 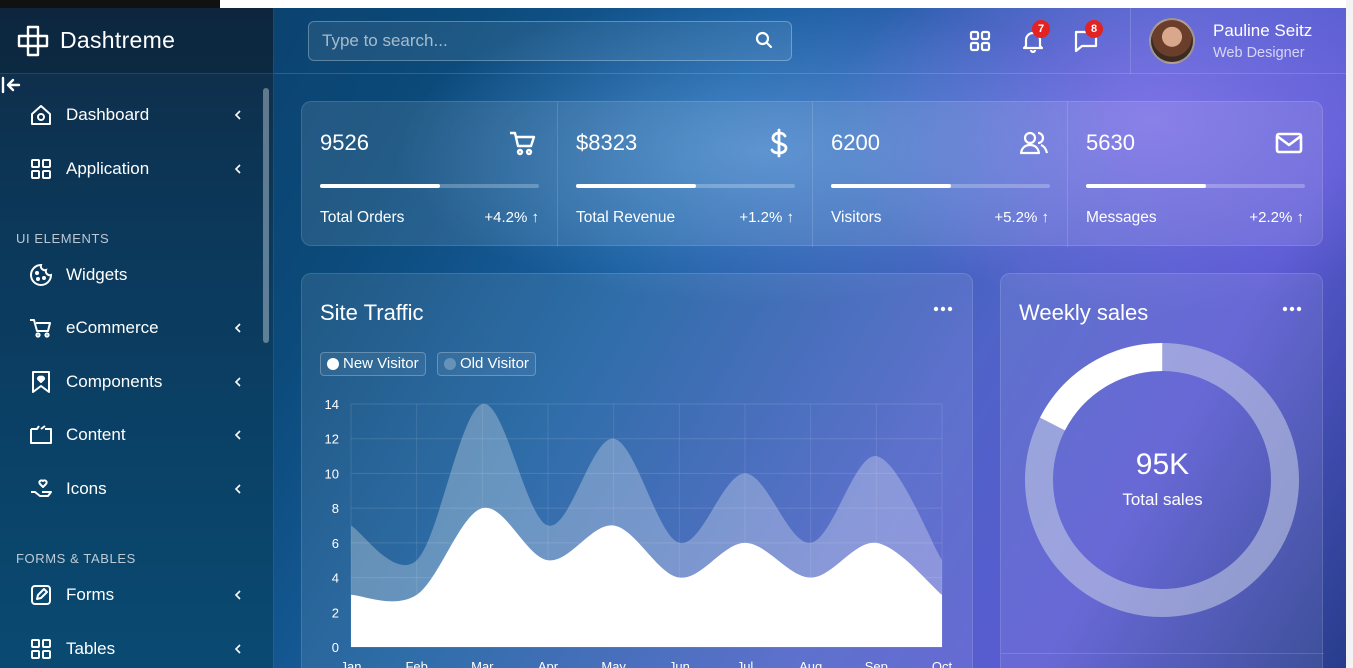 I want to click on x-tick-label: Sep, so click(x=876, y=663).